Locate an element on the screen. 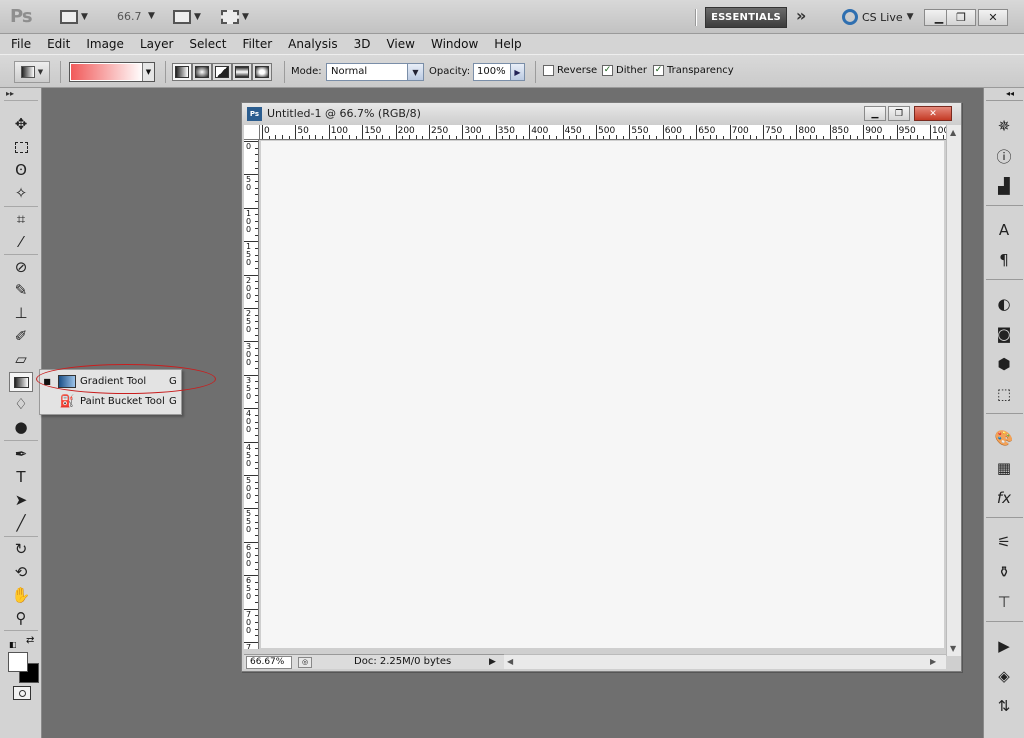 The image size is (1024, 738). scroll-left-icon: ◀ is located at coordinates (510, 661).